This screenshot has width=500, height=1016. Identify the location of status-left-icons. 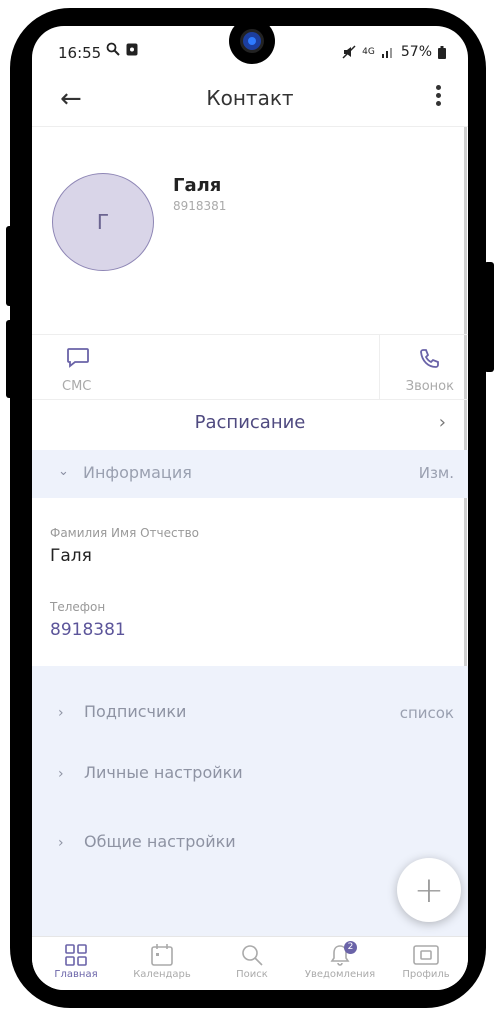
(122, 49).